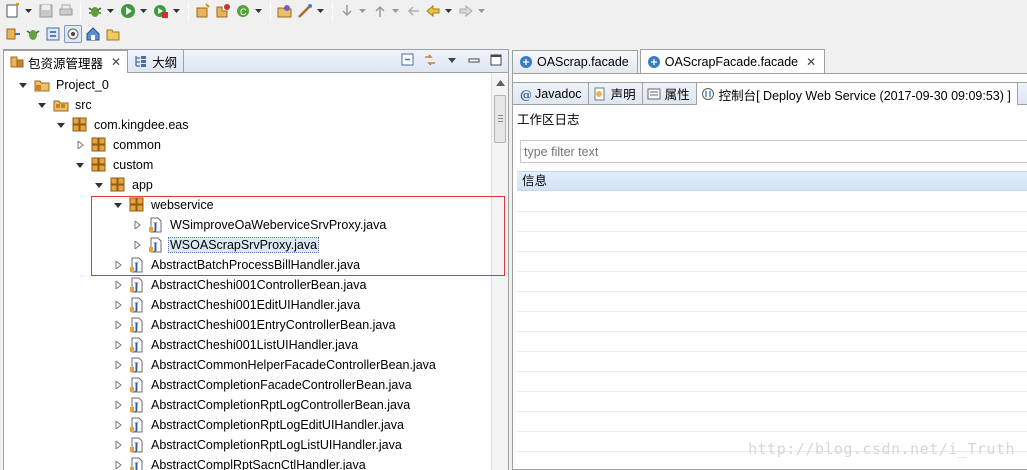 The width and height of the screenshot is (1027, 470). Describe the element at coordinates (285, 11) in the screenshot. I see `open-type-icon` at that location.